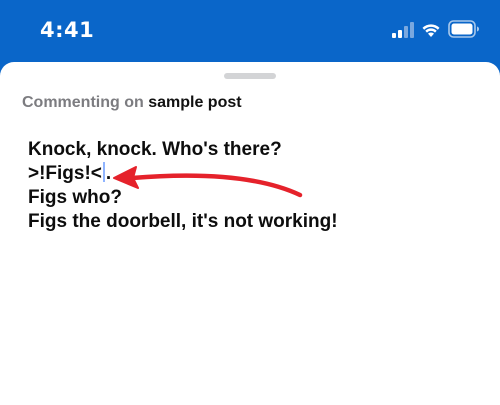 This screenshot has height=405, width=500. I want to click on wifi-icon, so click(431, 30).